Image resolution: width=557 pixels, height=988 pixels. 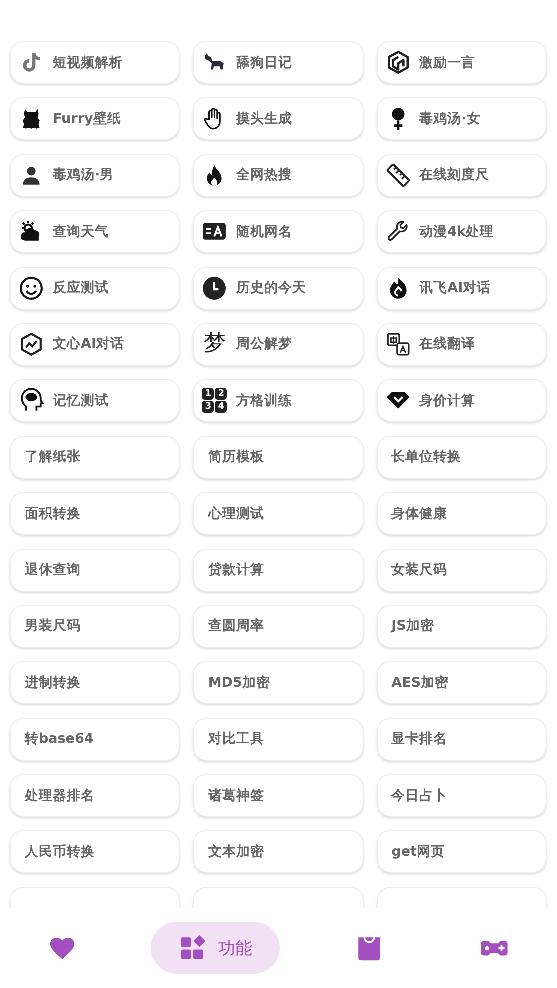 I want to click on tool-card: 短视频解析, so click(x=95, y=62).